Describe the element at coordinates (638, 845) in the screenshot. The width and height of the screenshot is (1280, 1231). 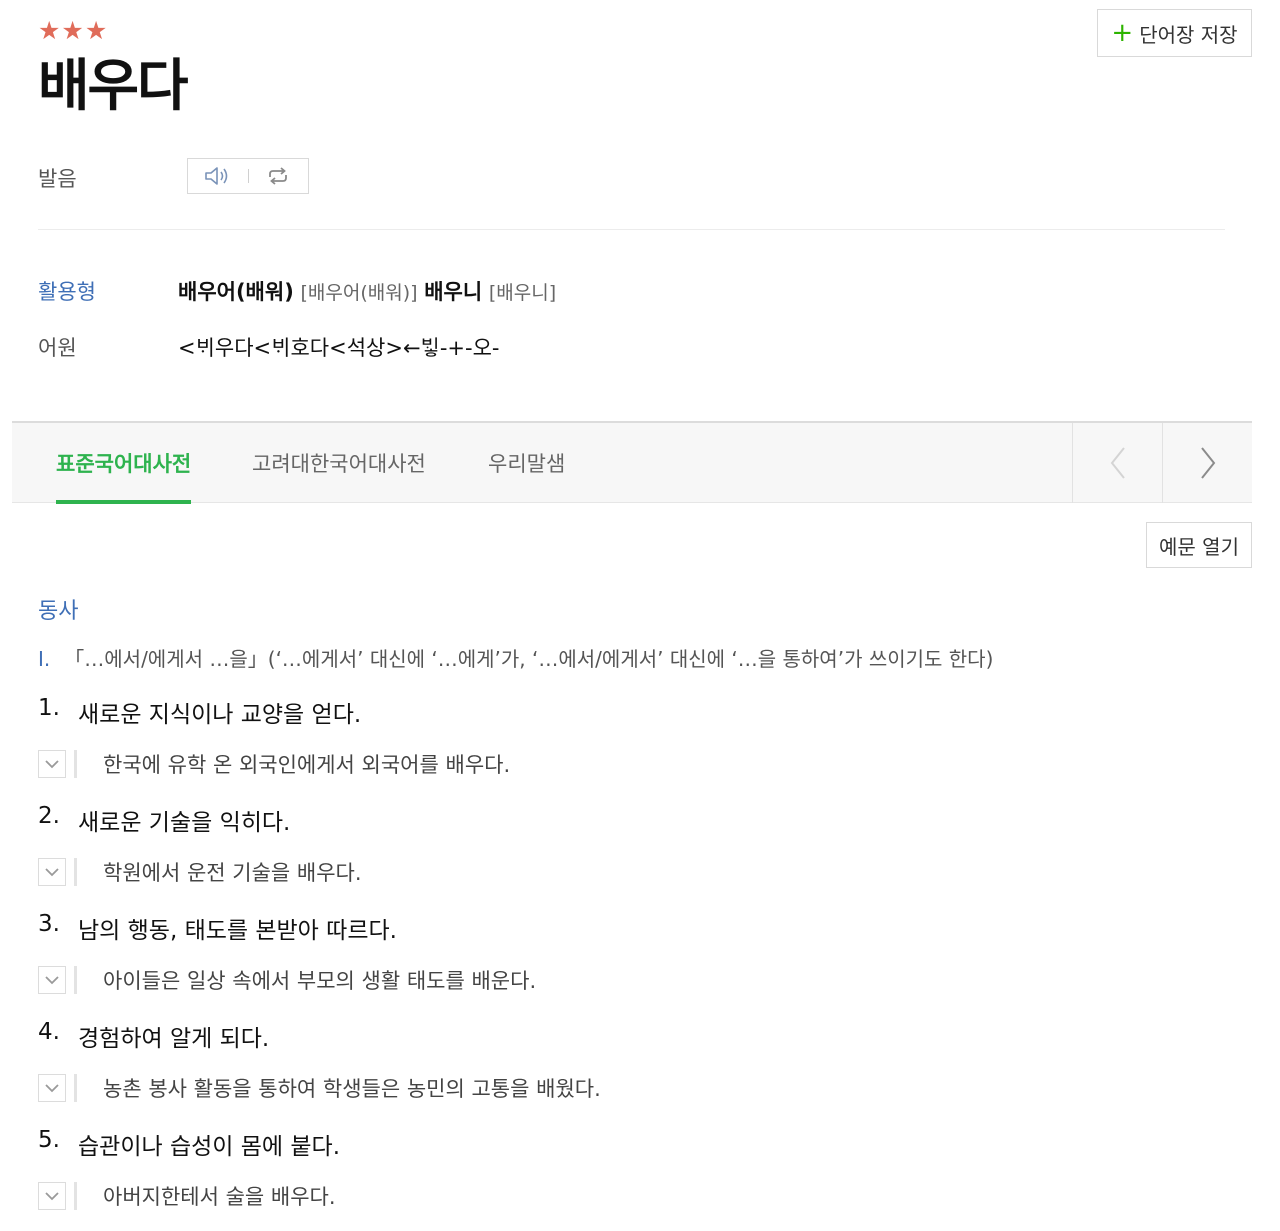
I see `sense-item: 2. 새로운 기술을 익히다. 학원에서 운전 기술을 배우다.` at that location.